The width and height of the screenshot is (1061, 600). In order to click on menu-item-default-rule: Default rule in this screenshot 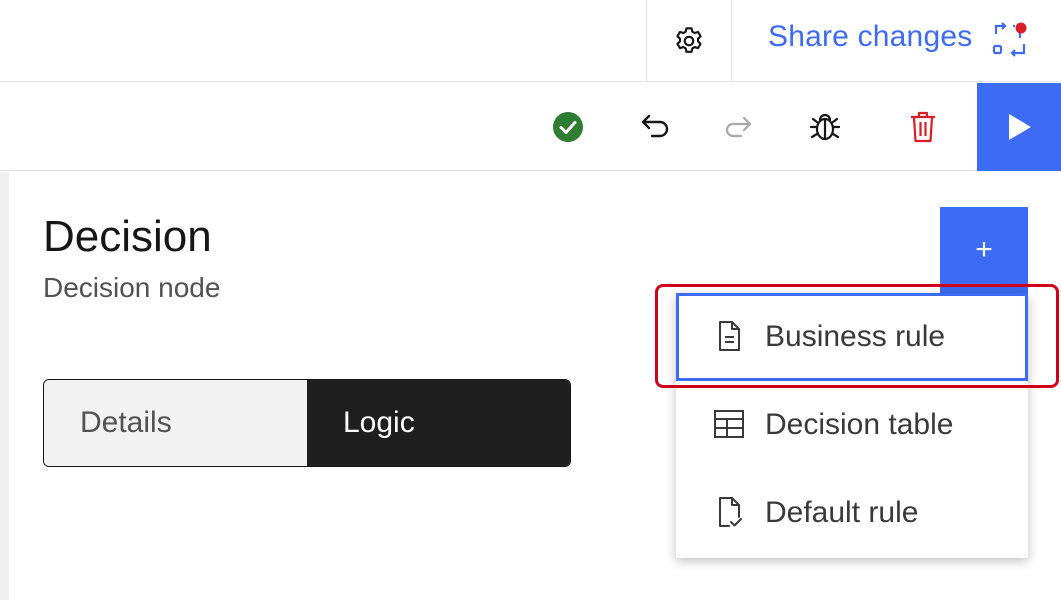, I will do `click(852, 513)`.